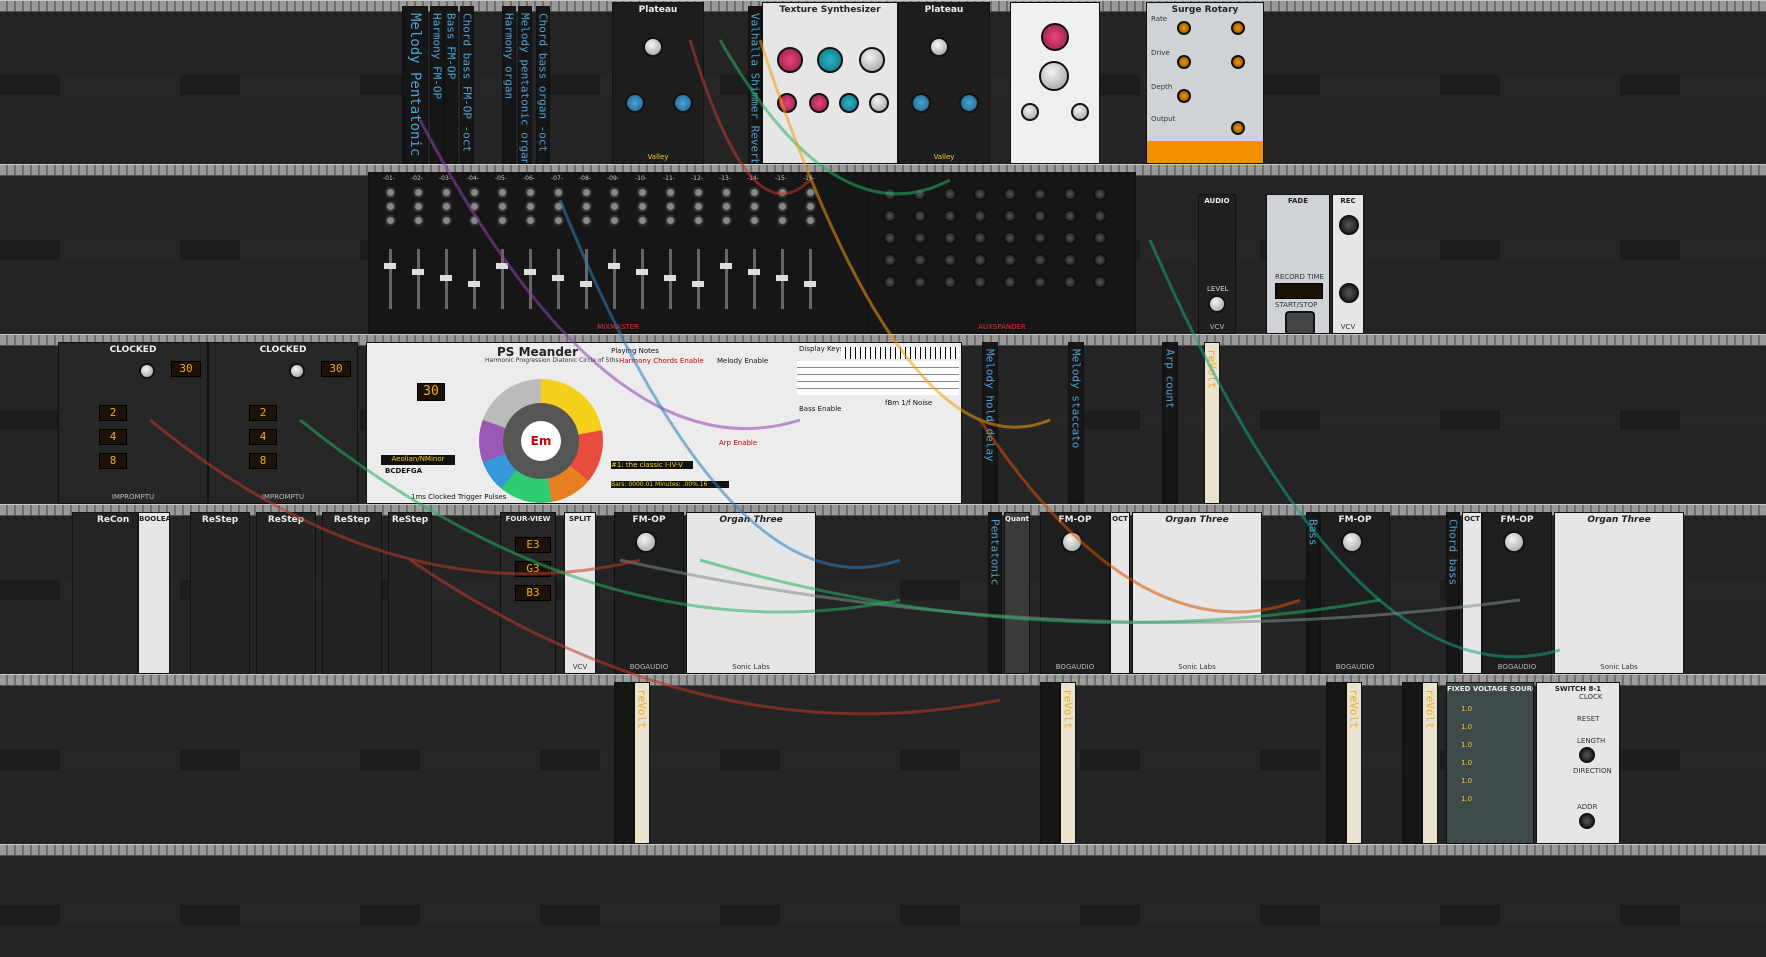 The image size is (1766, 957). I want to click on bpm-knob, so click(147, 371).